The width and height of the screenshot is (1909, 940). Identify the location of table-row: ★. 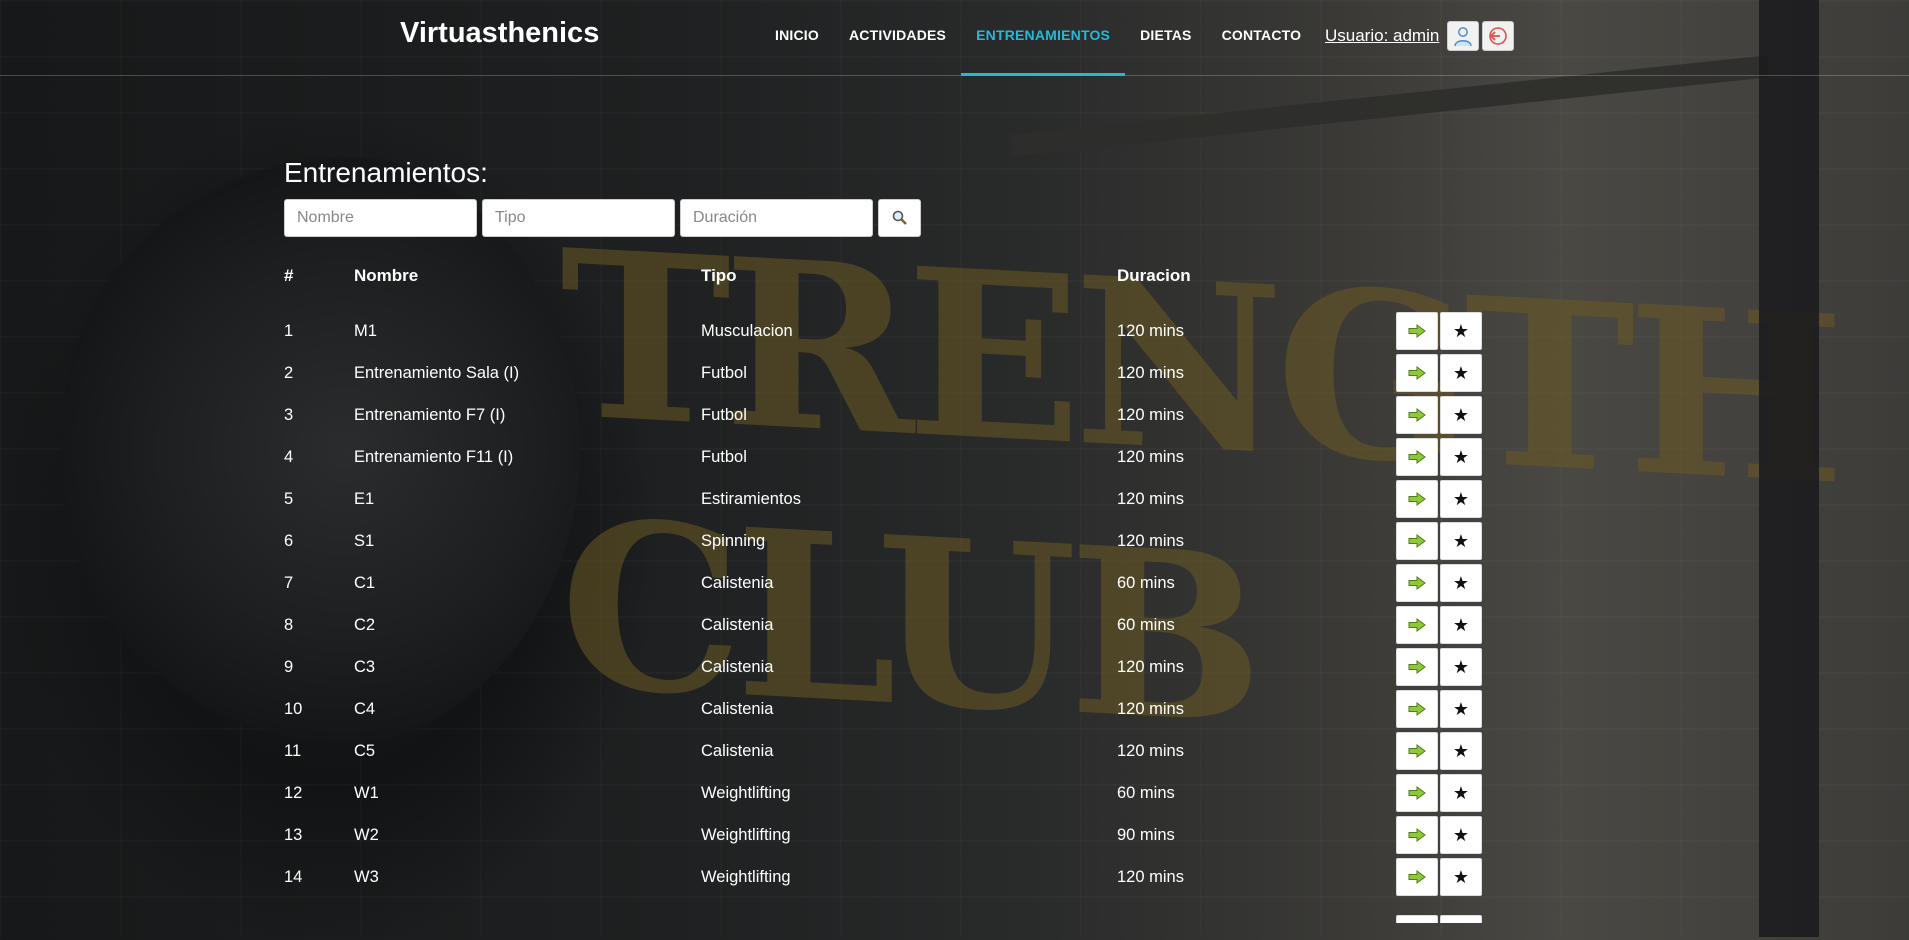
(885, 919).